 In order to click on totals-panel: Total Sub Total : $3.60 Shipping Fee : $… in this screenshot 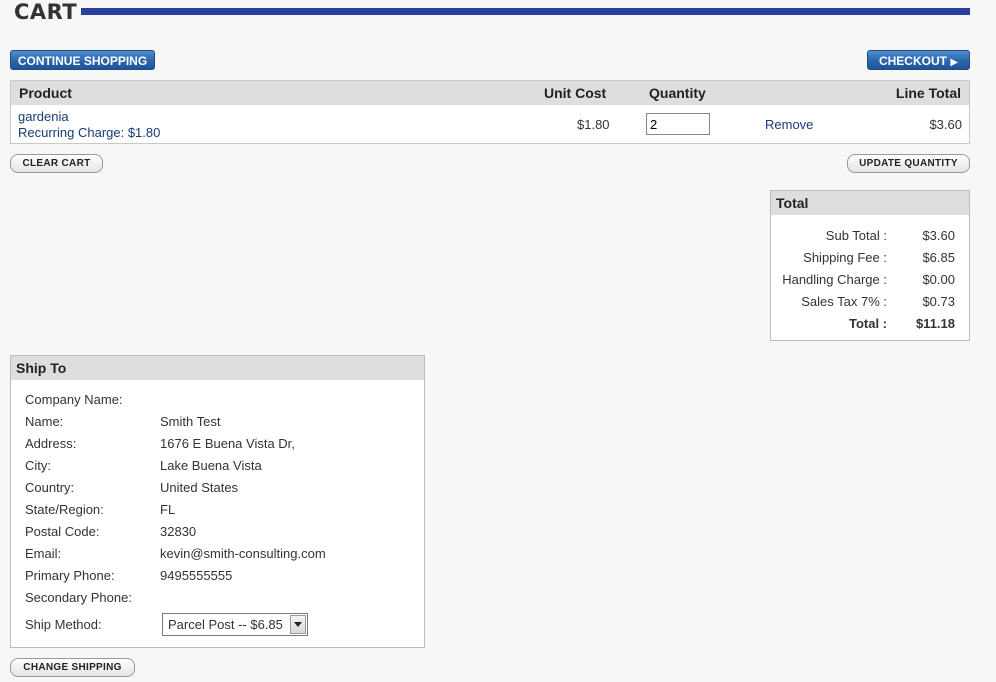, I will do `click(870, 265)`.